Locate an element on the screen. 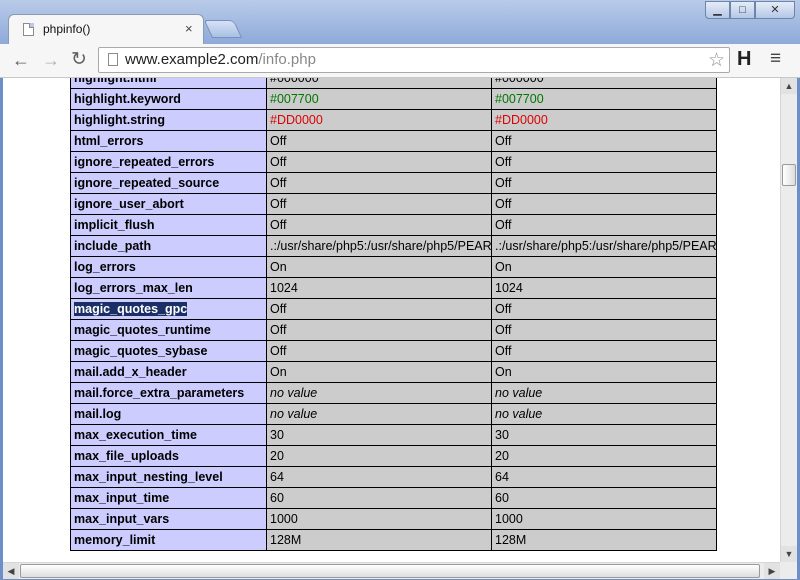 The width and height of the screenshot is (800, 580). directive-name: magic_quotes_runtime is located at coordinates (142, 330).